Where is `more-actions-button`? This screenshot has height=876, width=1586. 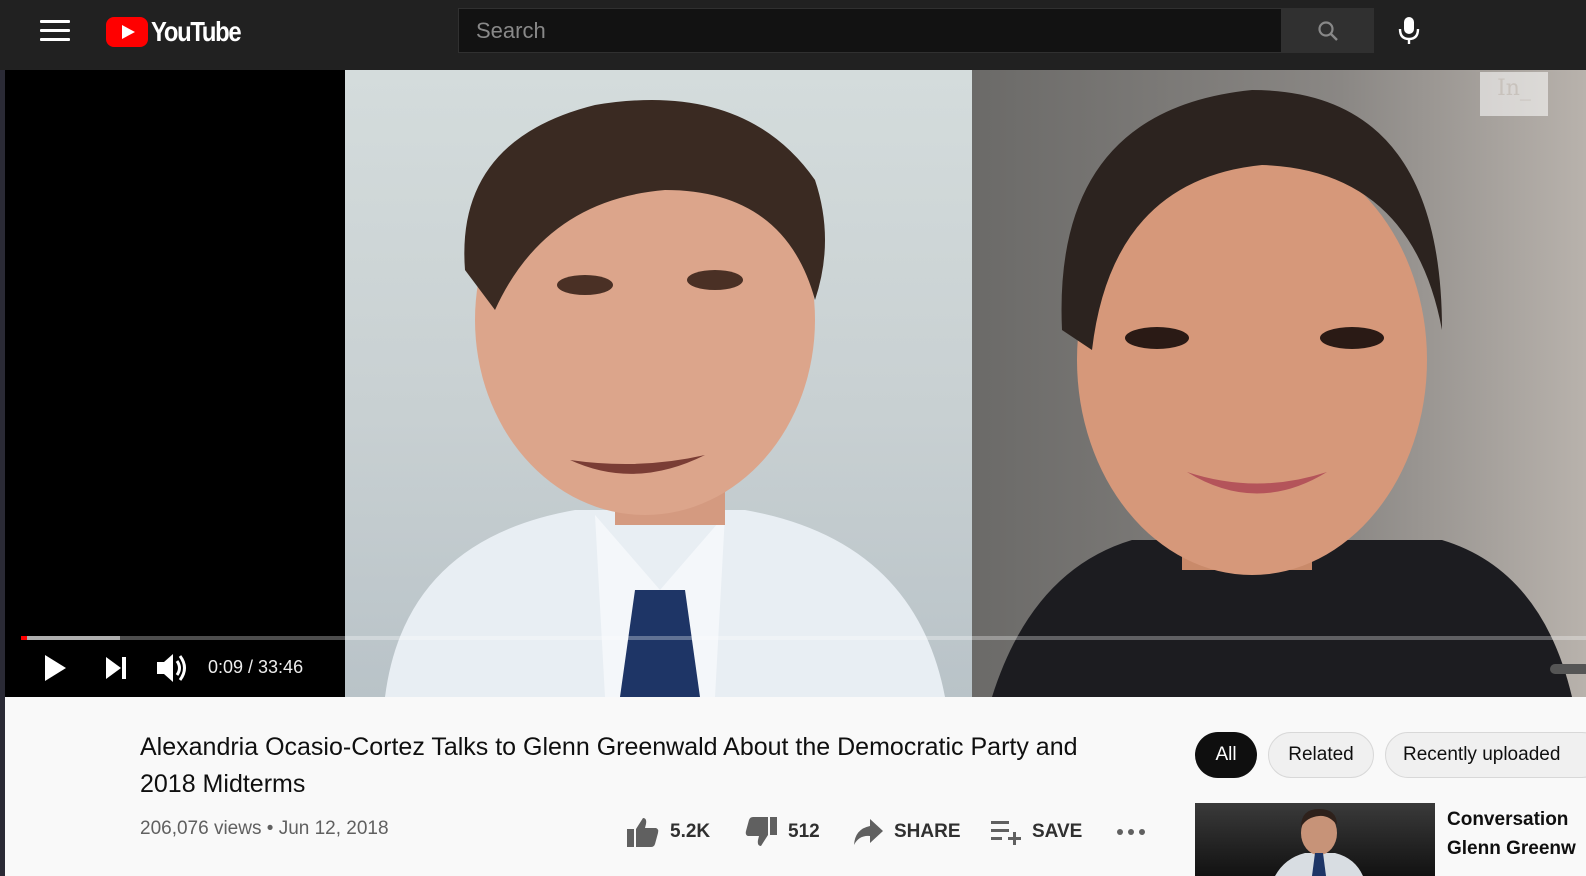 more-actions-button is located at coordinates (1131, 832).